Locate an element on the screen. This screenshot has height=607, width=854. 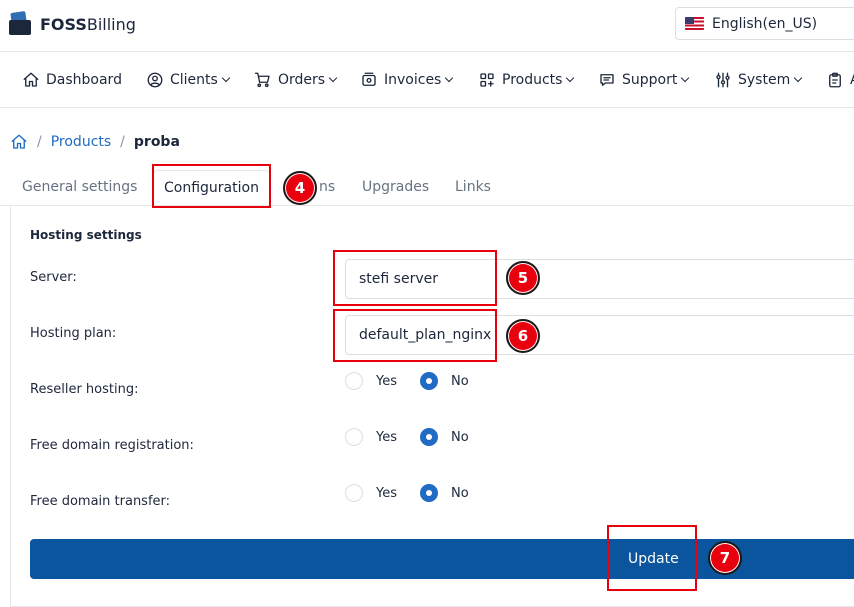
nav-orders: Orders is located at coordinates (296, 79).